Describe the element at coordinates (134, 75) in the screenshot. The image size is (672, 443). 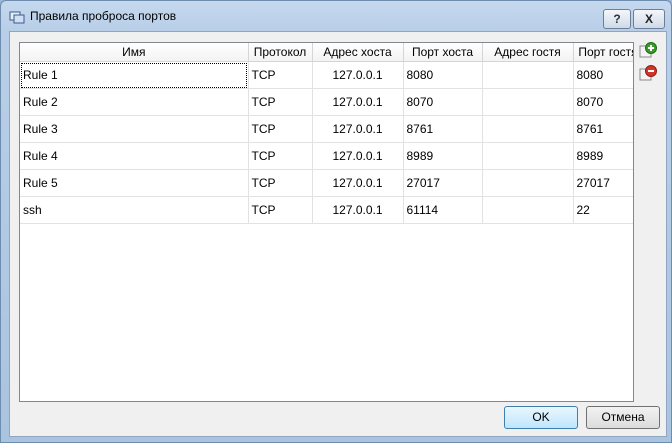
I see `cell-name: Rule 1` at that location.